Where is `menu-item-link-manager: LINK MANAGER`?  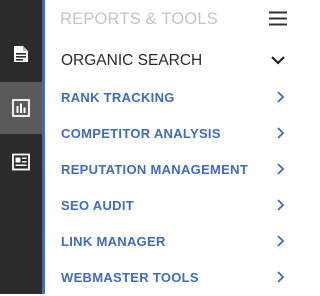 menu-item-link-manager: LINK MANAGER is located at coordinates (169, 242).